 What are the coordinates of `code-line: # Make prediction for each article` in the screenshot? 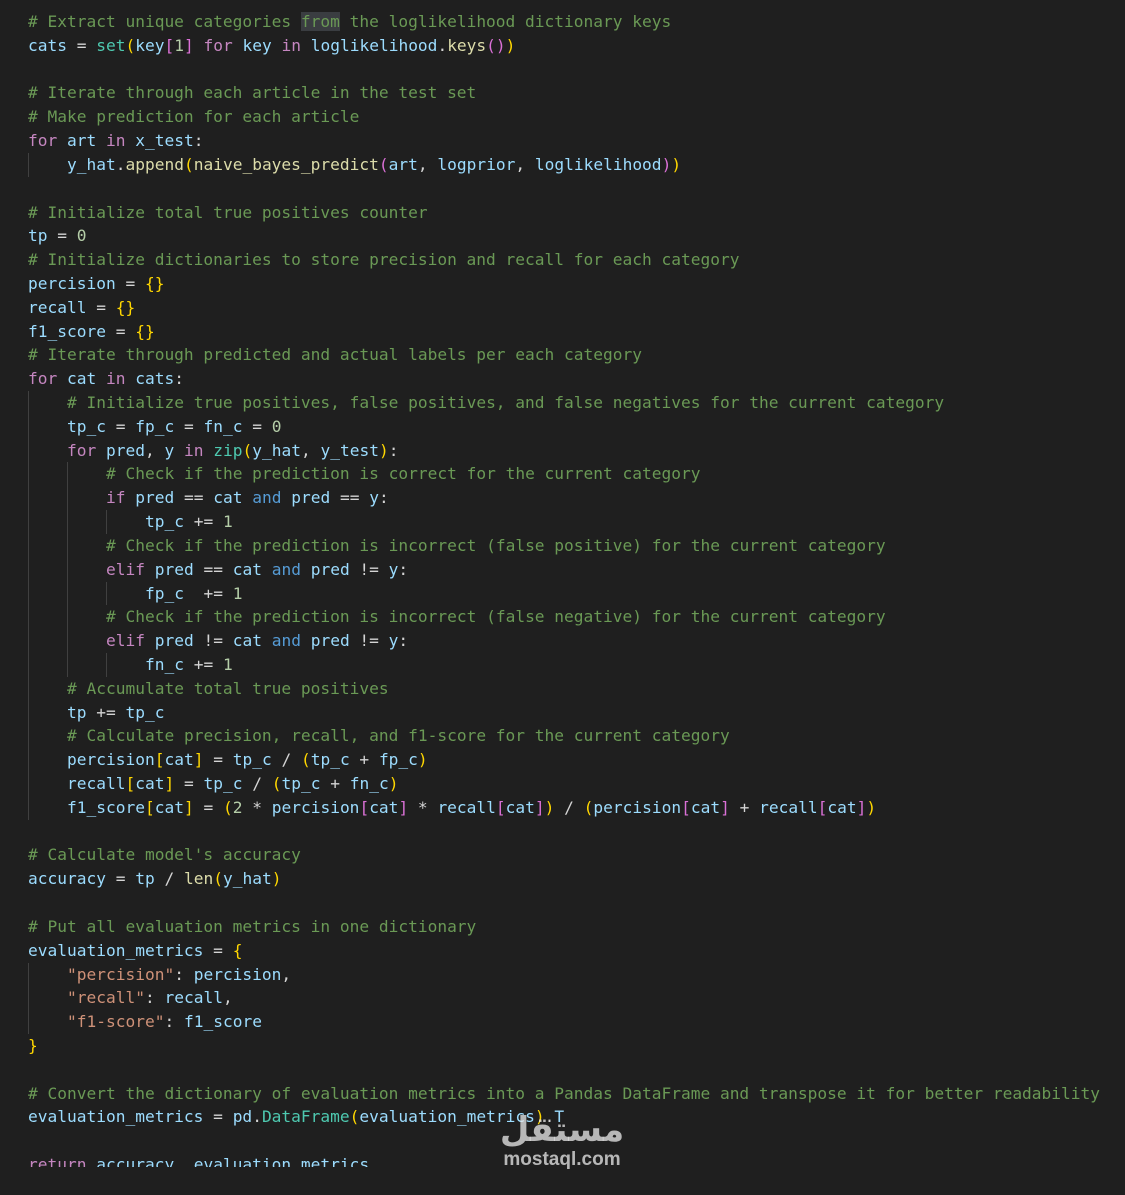 It's located at (562, 117).